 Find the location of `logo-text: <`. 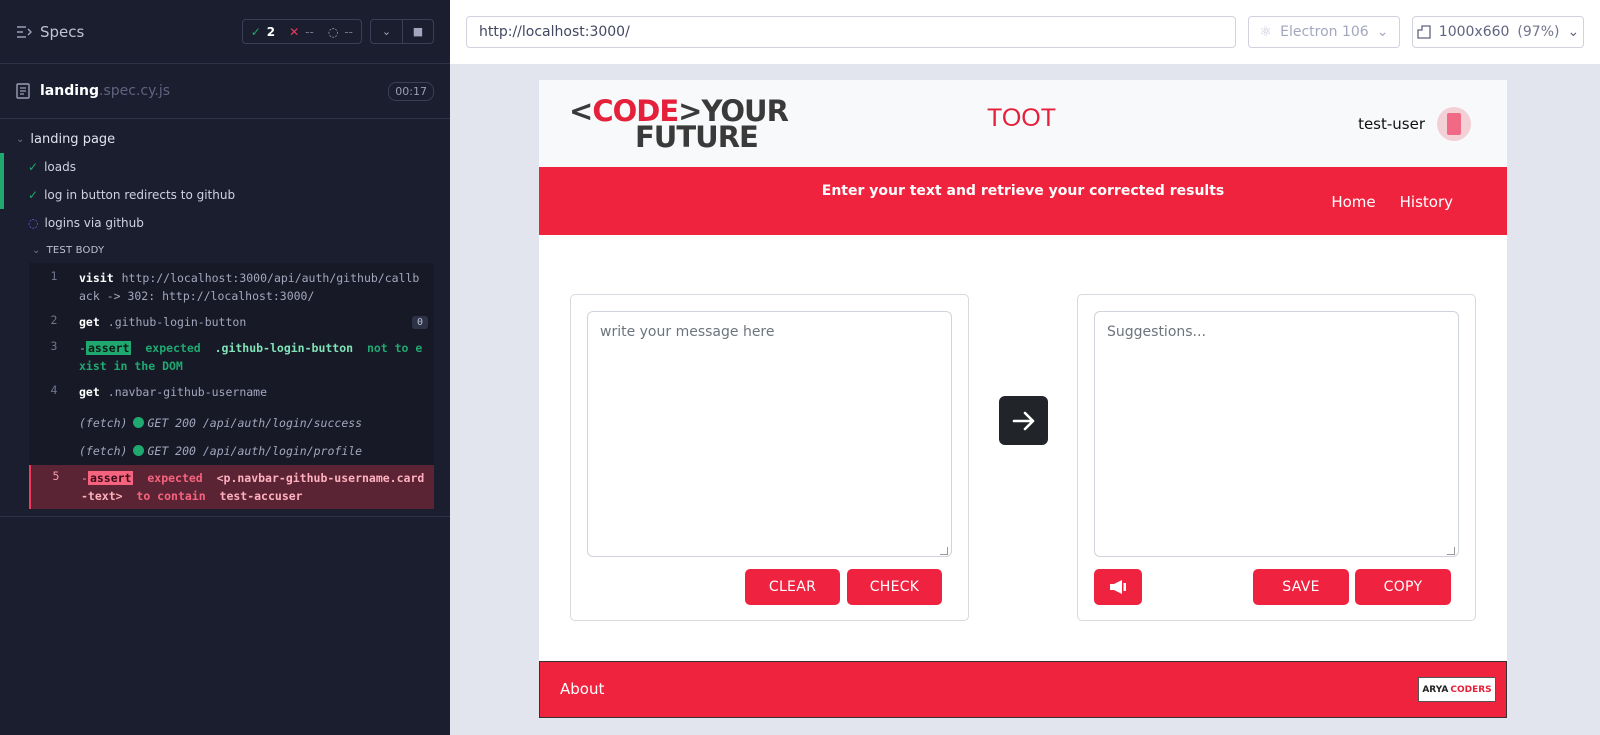

logo-text: < is located at coordinates (581, 110).